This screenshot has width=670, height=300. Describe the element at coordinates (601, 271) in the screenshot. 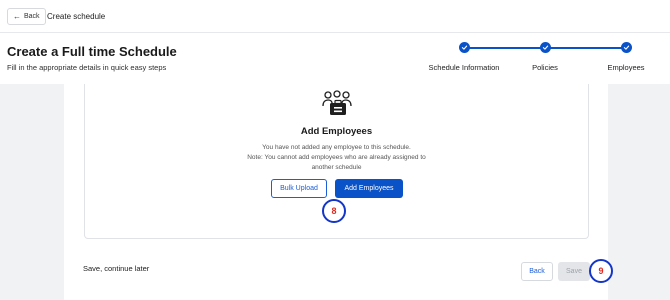

I see `step-marker-badge: 9` at that location.